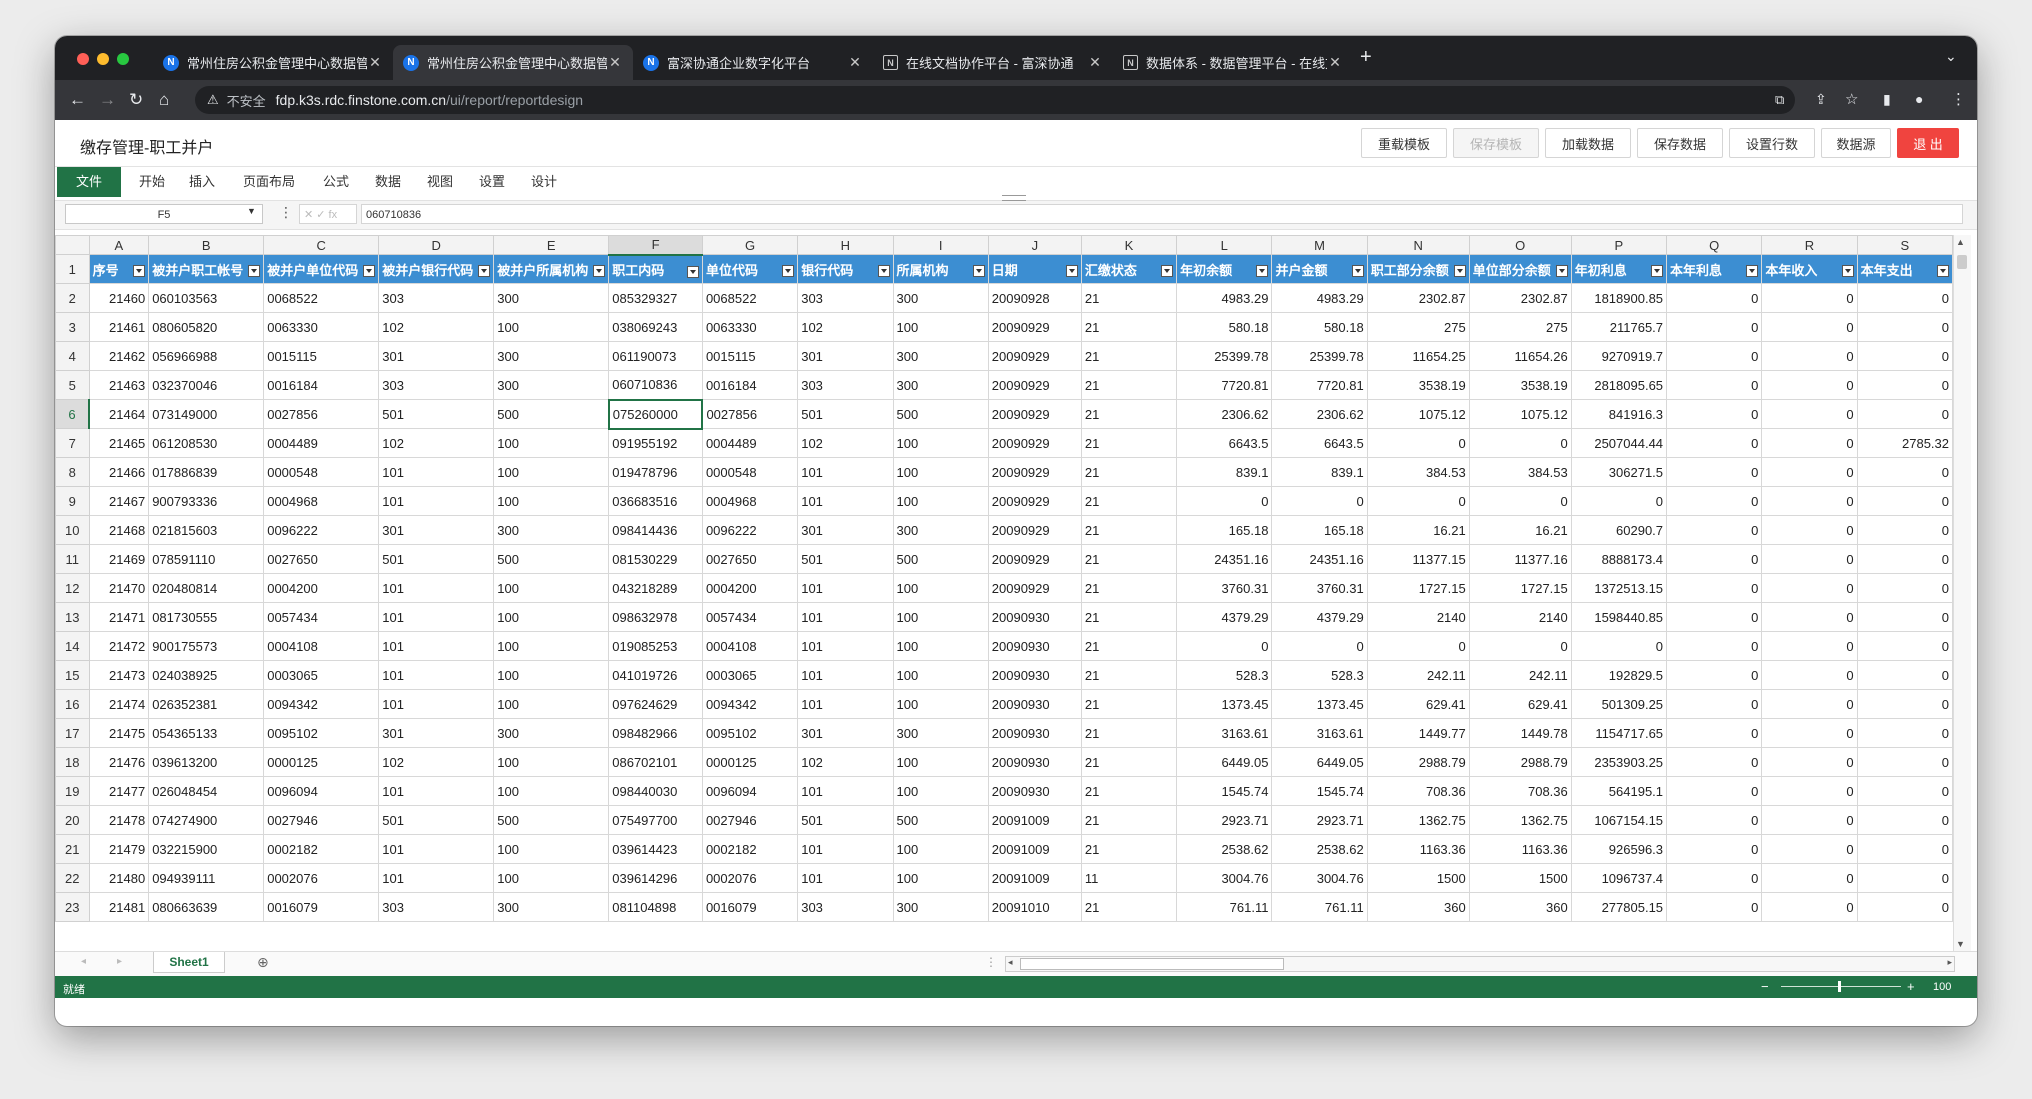  I want to click on table-cell: 0027650, so click(321, 559).